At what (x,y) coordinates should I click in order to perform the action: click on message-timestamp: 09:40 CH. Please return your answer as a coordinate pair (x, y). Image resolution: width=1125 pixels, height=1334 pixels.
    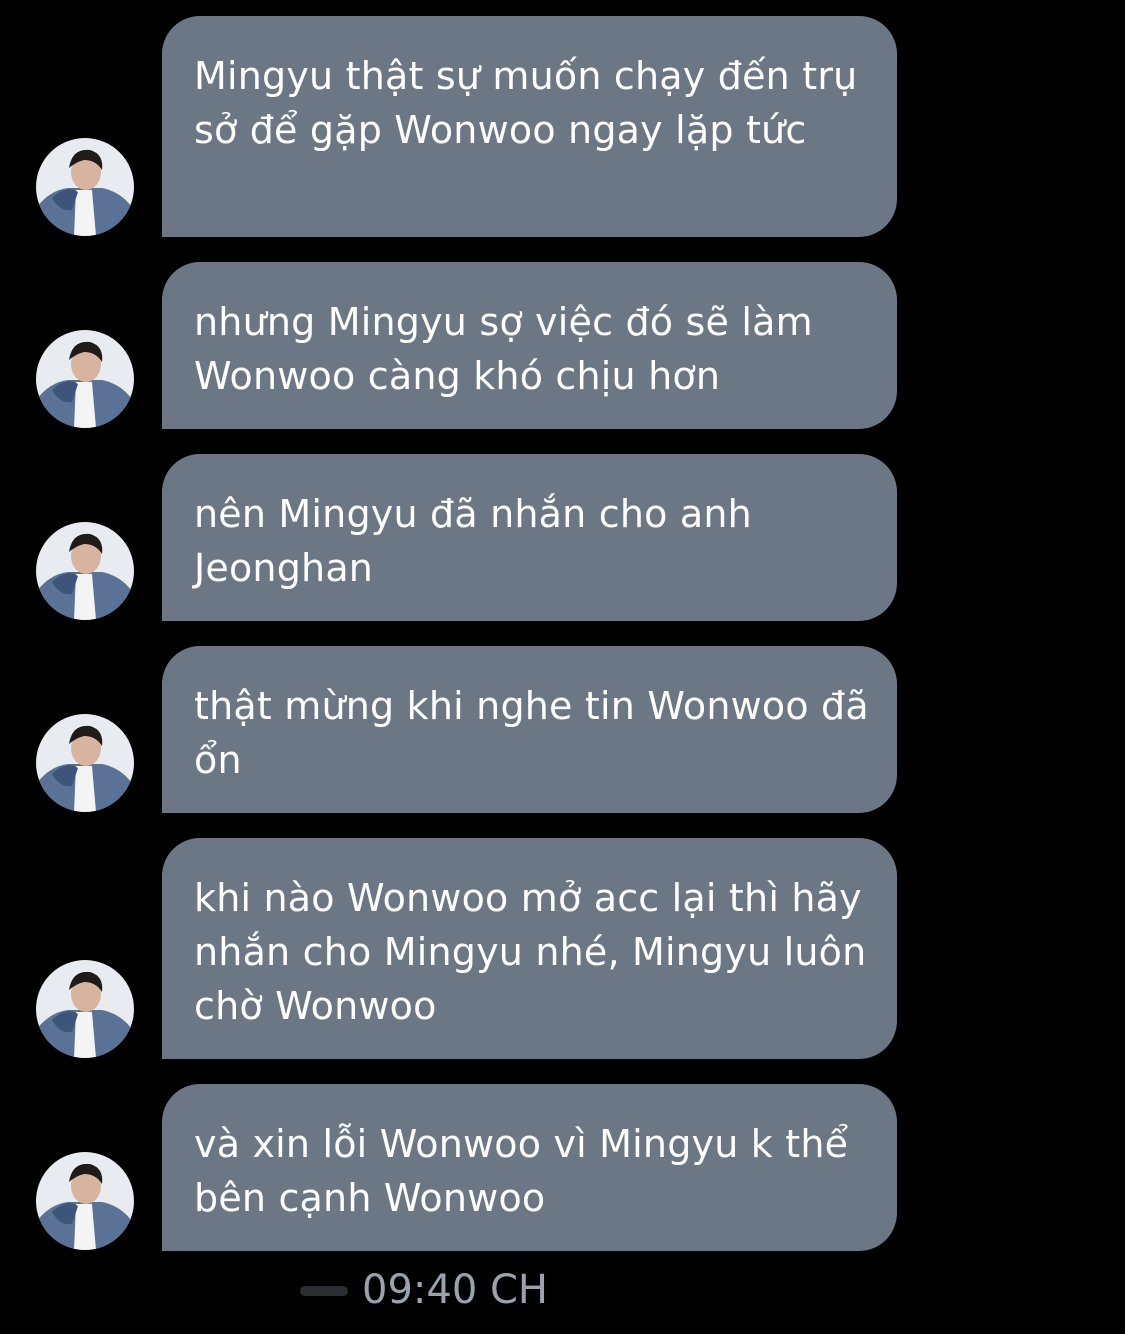
    Looking at the image, I should click on (455, 1290).